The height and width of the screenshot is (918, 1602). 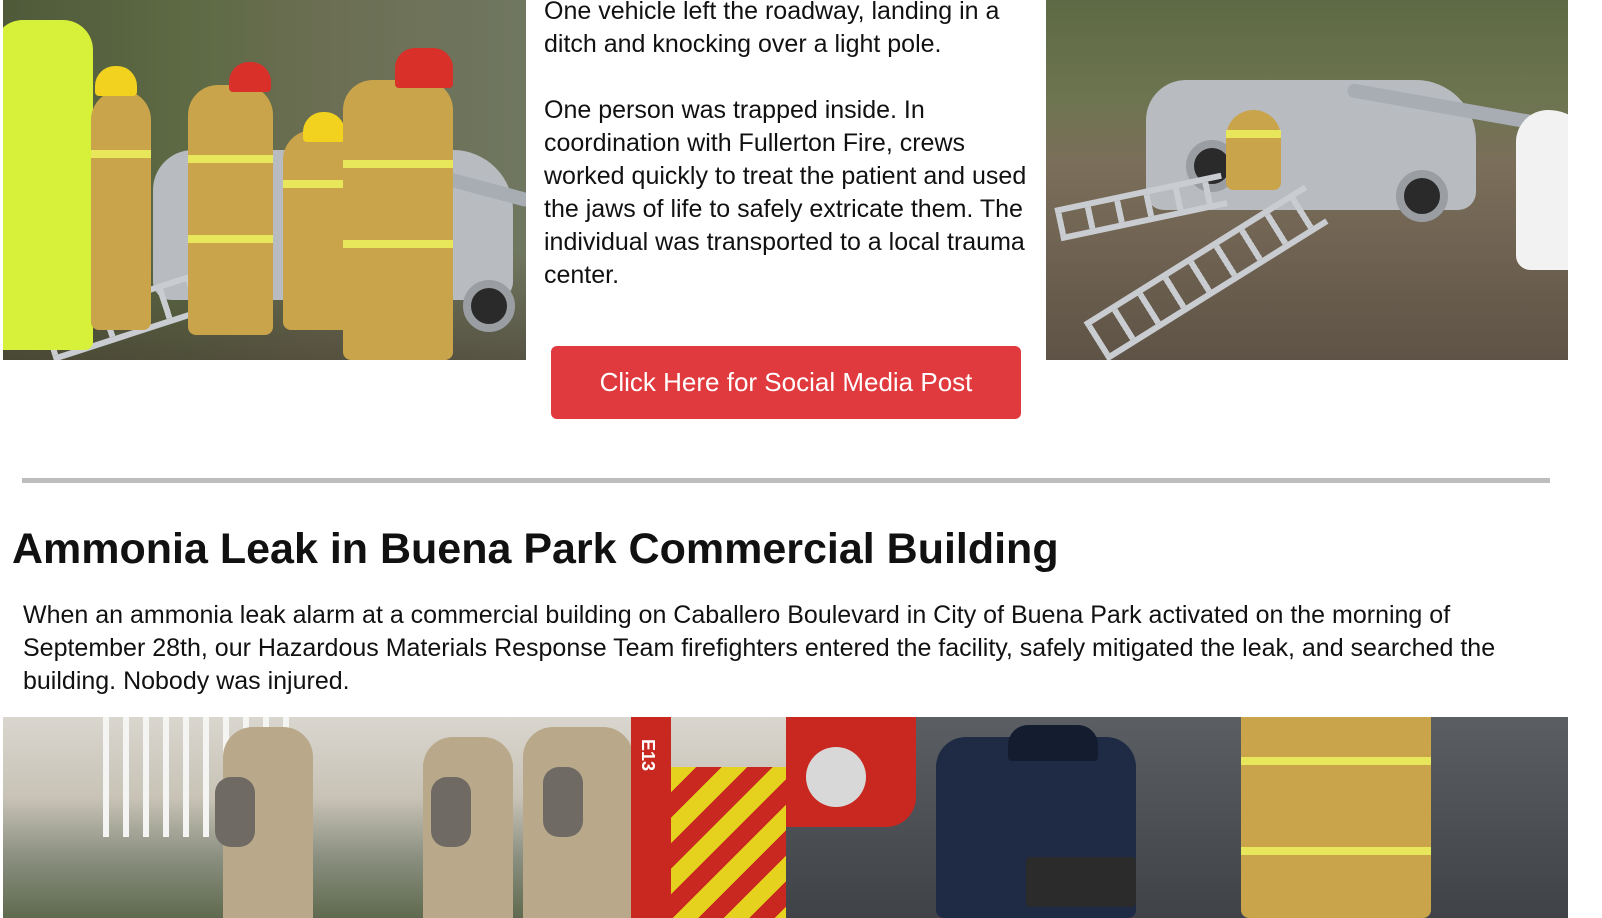 What do you see at coordinates (1177, 817) in the screenshot?
I see `hazmat-technician-photo` at bounding box center [1177, 817].